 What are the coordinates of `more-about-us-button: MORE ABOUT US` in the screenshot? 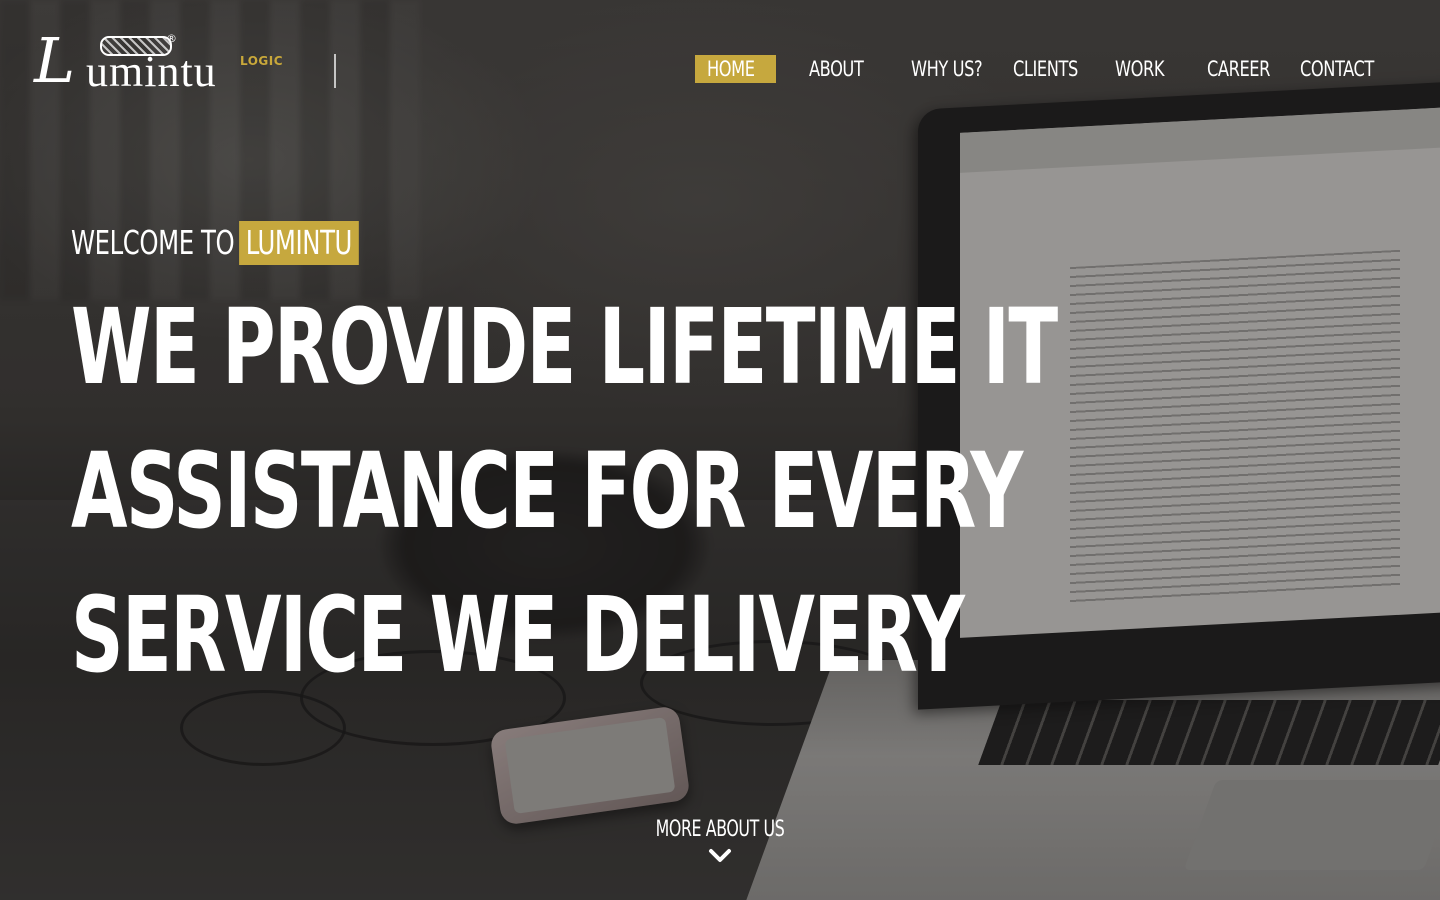 It's located at (720, 839).